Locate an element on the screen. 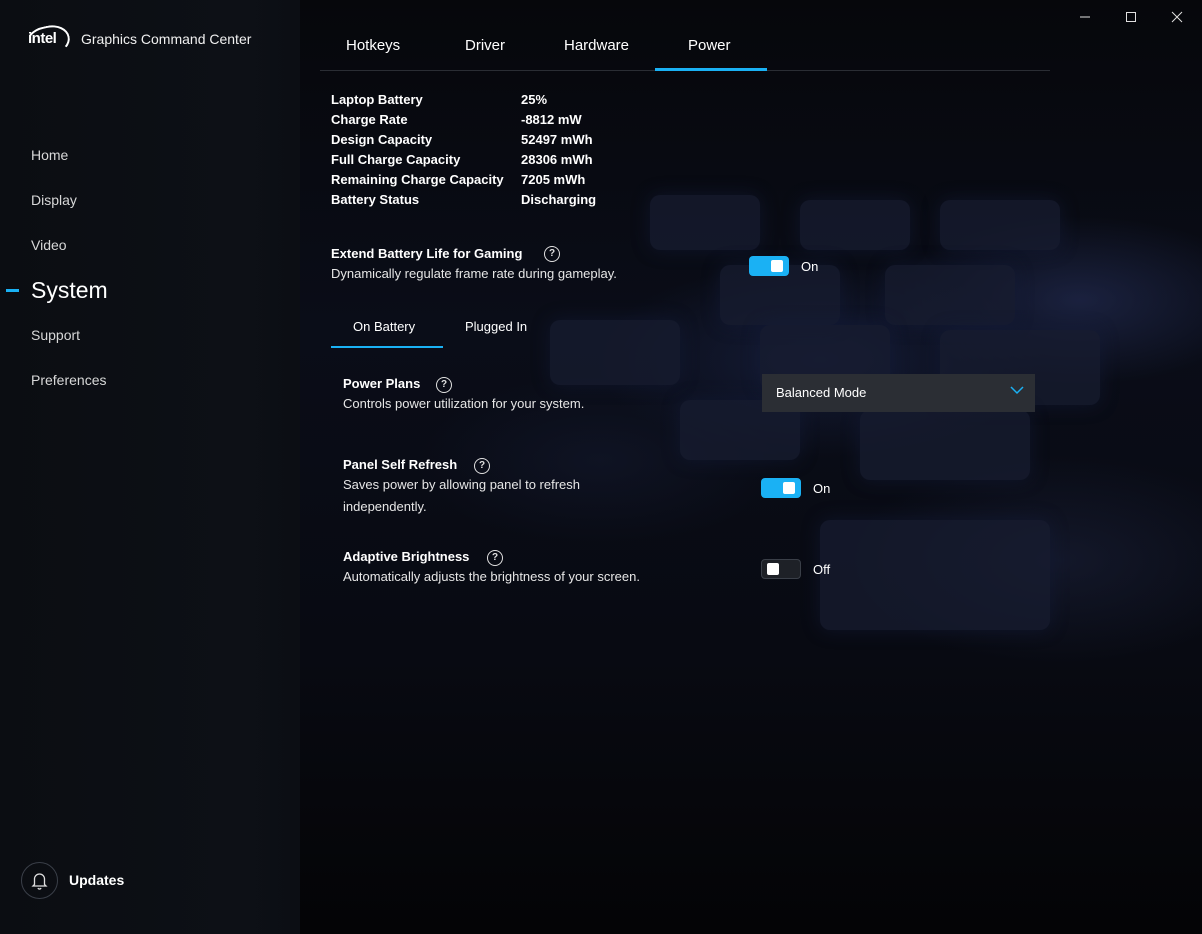 The image size is (1202, 934). battery-info-label: Battery Status is located at coordinates (375, 199).